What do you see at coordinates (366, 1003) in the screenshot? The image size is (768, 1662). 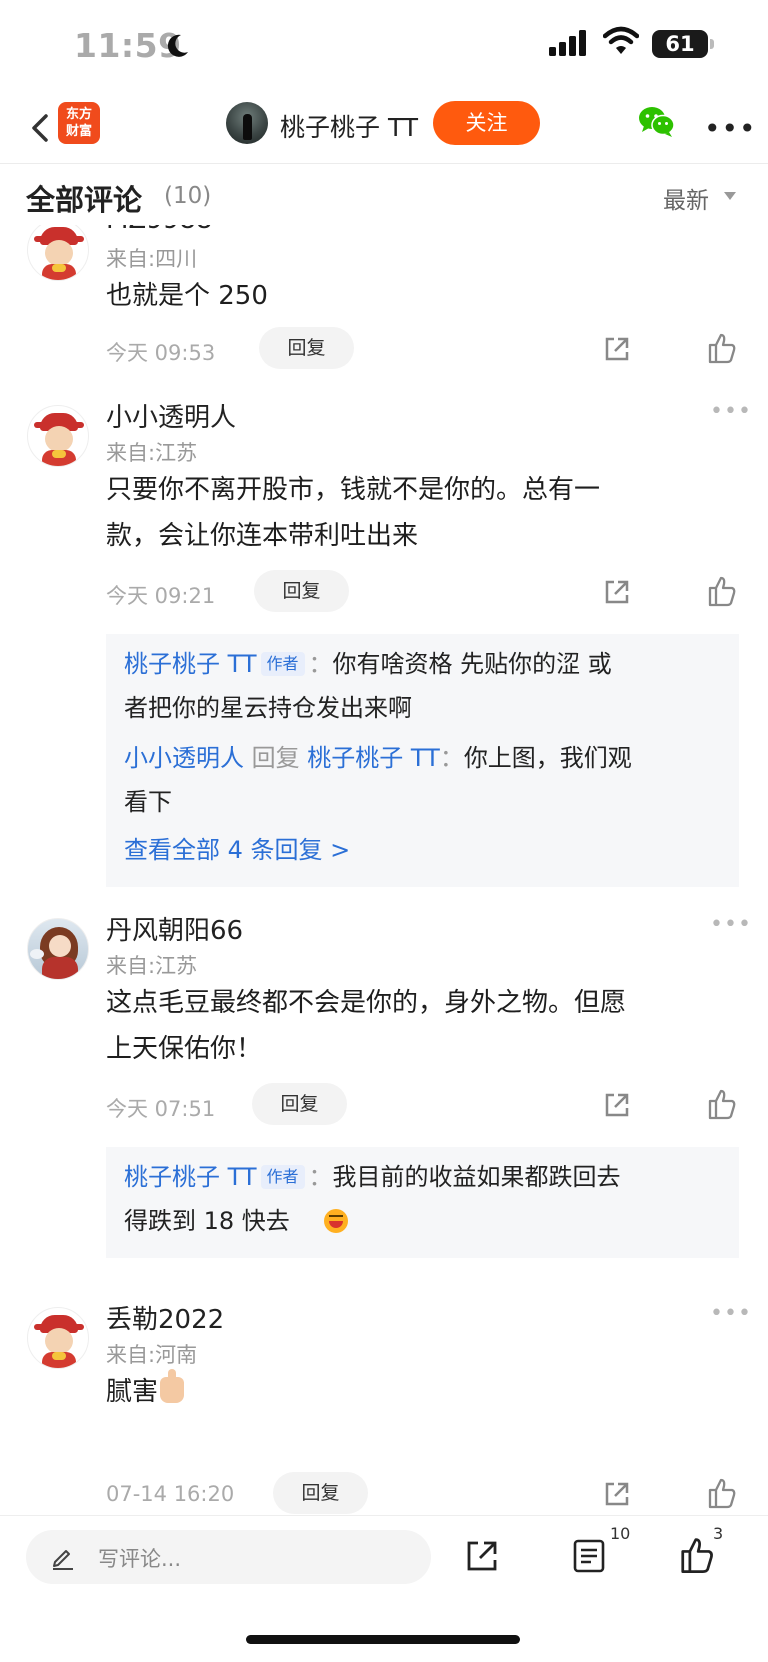 I see `comment-text-line: 这点毛豆最终都不会是你的，身外之物。但愿` at bounding box center [366, 1003].